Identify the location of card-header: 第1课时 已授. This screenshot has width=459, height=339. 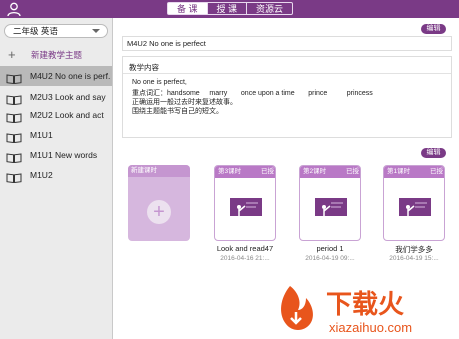
(414, 172).